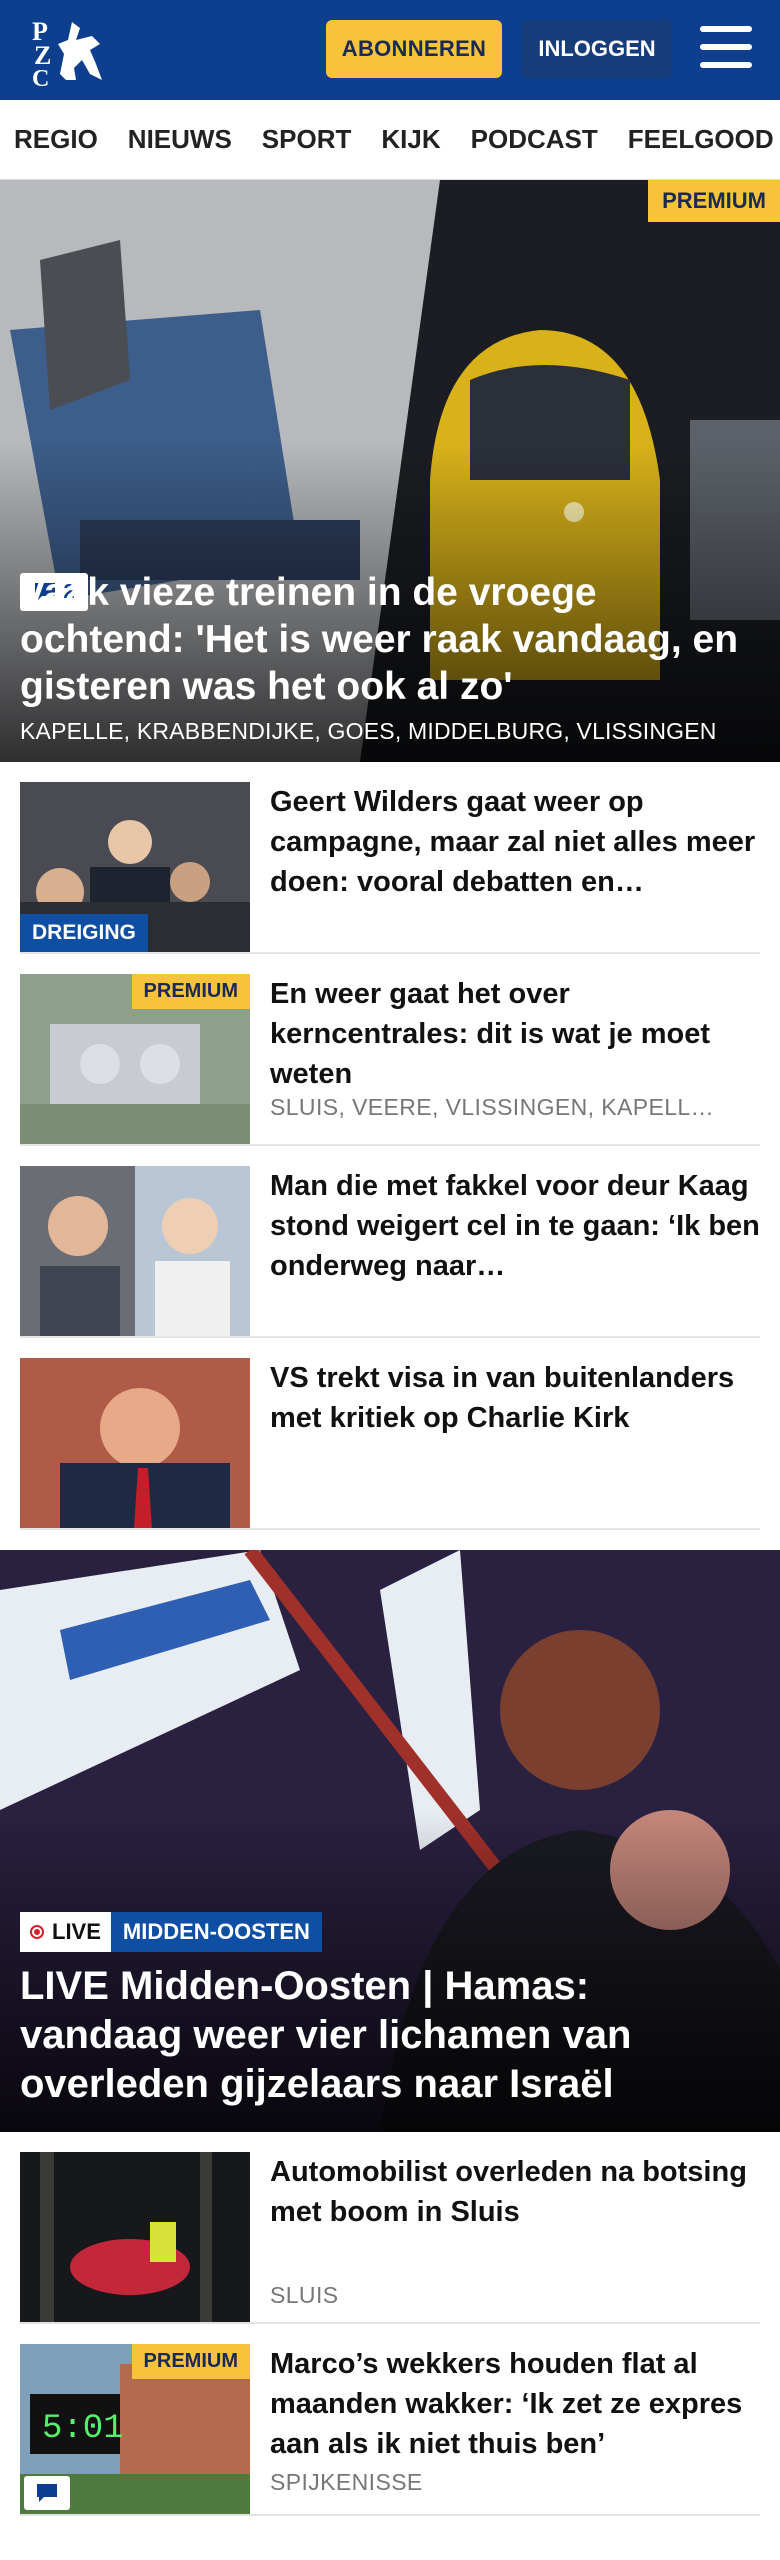 This screenshot has width=780, height=2560. What do you see at coordinates (346, 2482) in the screenshot?
I see `article-locations: SPIJKENISSE` at bounding box center [346, 2482].